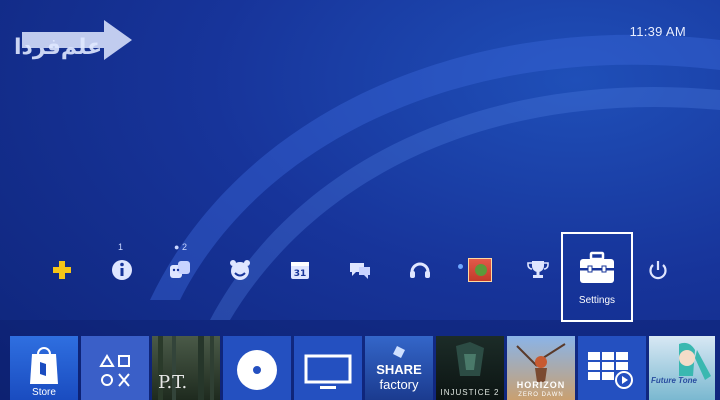  Describe the element at coordinates (121, 247) in the screenshot. I see `whats-new-badge: 1` at that location.